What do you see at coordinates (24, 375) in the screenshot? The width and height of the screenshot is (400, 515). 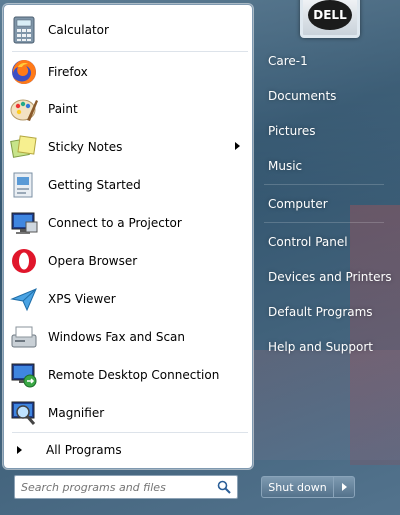 I see `remote-desktop-icon` at bounding box center [24, 375].